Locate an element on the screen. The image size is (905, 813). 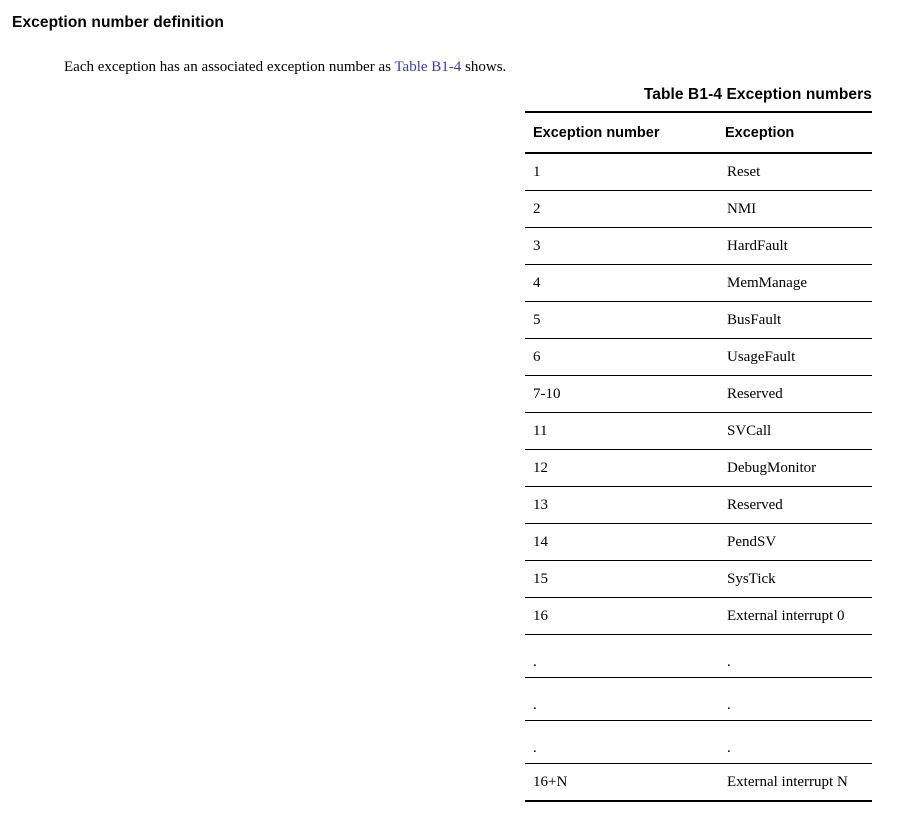
paragraph-text-after-link: shows. is located at coordinates (484, 67).